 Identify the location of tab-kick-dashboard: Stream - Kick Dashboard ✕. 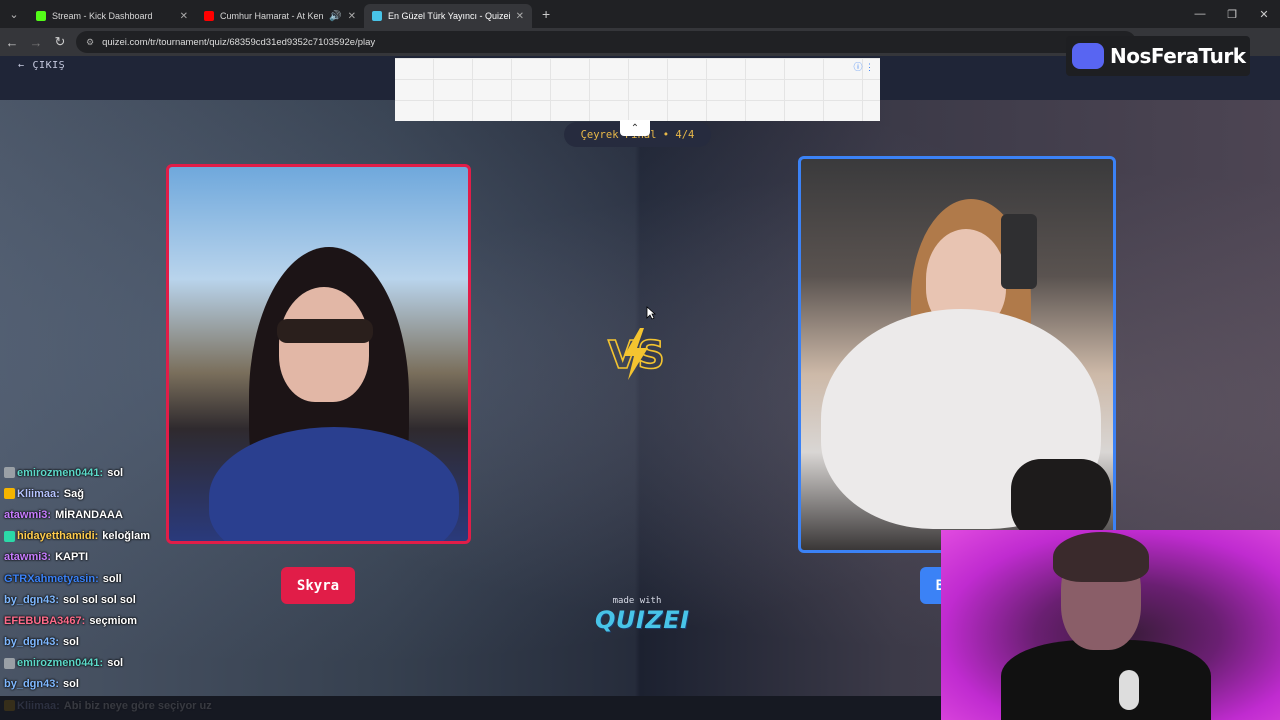
(112, 16).